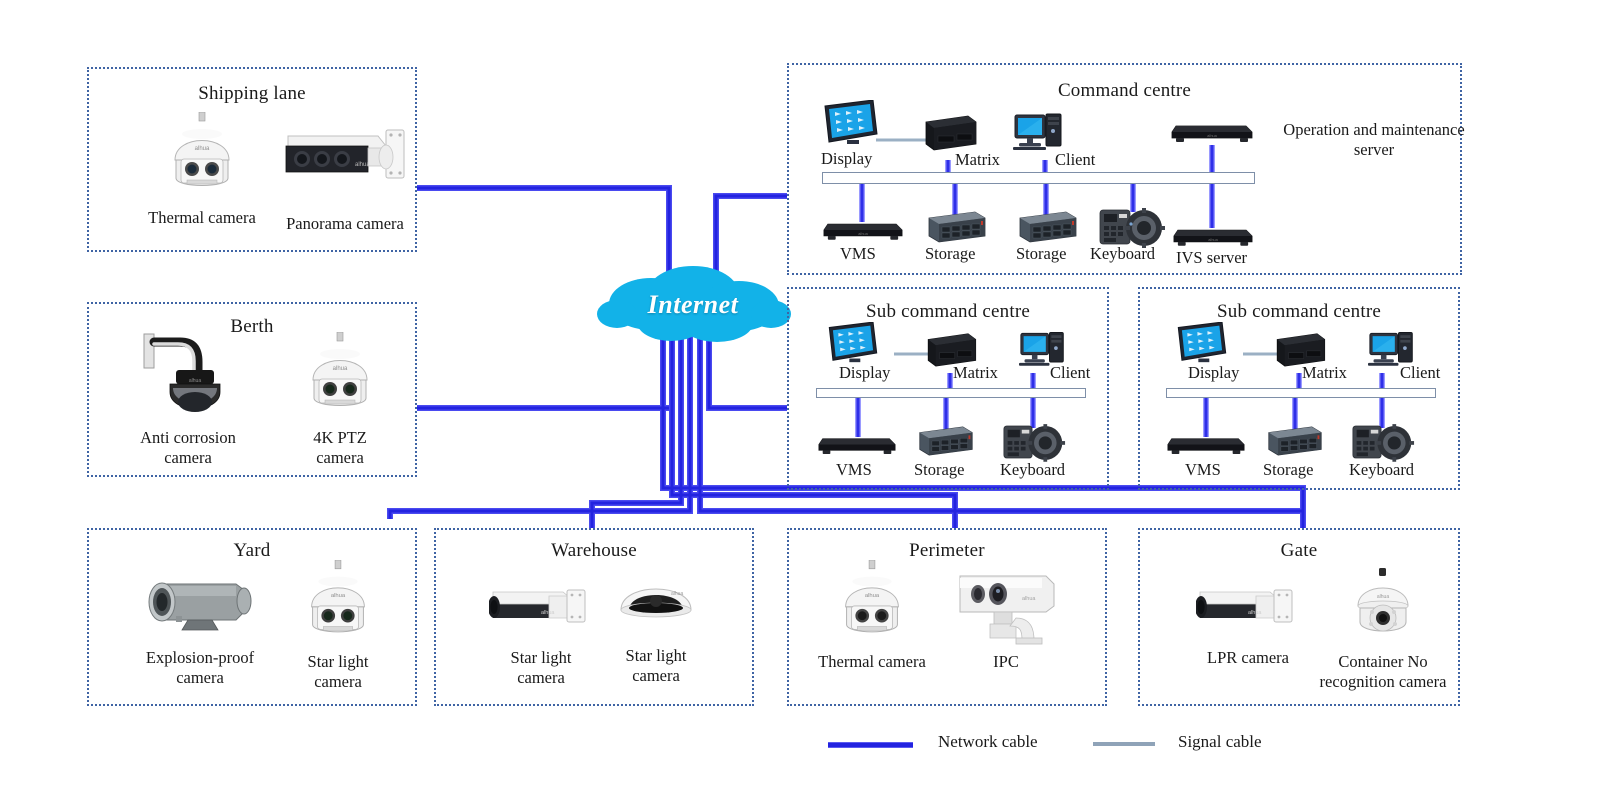 This screenshot has height=812, width=1601. What do you see at coordinates (1123, 253) in the screenshot?
I see `device-label-keyboard-cc: Keyboard` at bounding box center [1123, 253].